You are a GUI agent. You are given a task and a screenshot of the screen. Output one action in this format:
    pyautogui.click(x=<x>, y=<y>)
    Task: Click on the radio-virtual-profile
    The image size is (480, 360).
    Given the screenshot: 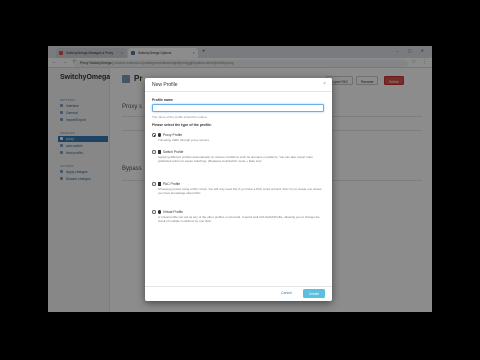 What is the action you would take?
    pyautogui.click(x=154, y=212)
    